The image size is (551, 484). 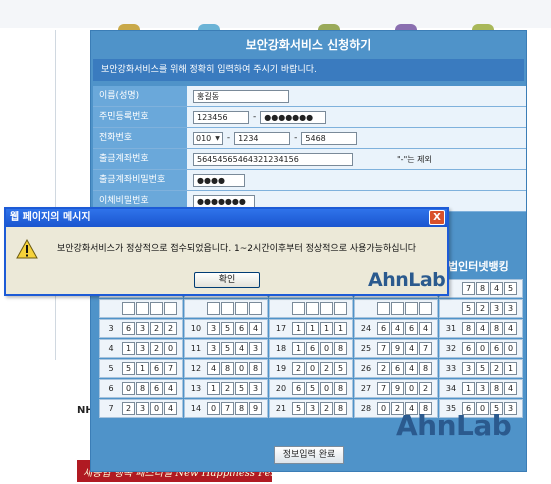 What do you see at coordinates (273, 159) in the screenshot?
I see `account-input: 56454565464321234156` at bounding box center [273, 159].